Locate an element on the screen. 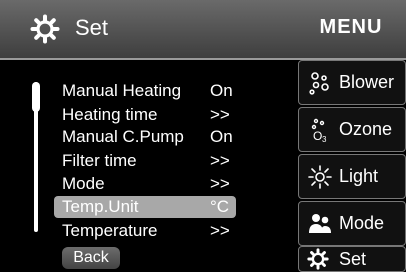 The width and height of the screenshot is (406, 272). sidebar-item-label: Ozone is located at coordinates (366, 129).